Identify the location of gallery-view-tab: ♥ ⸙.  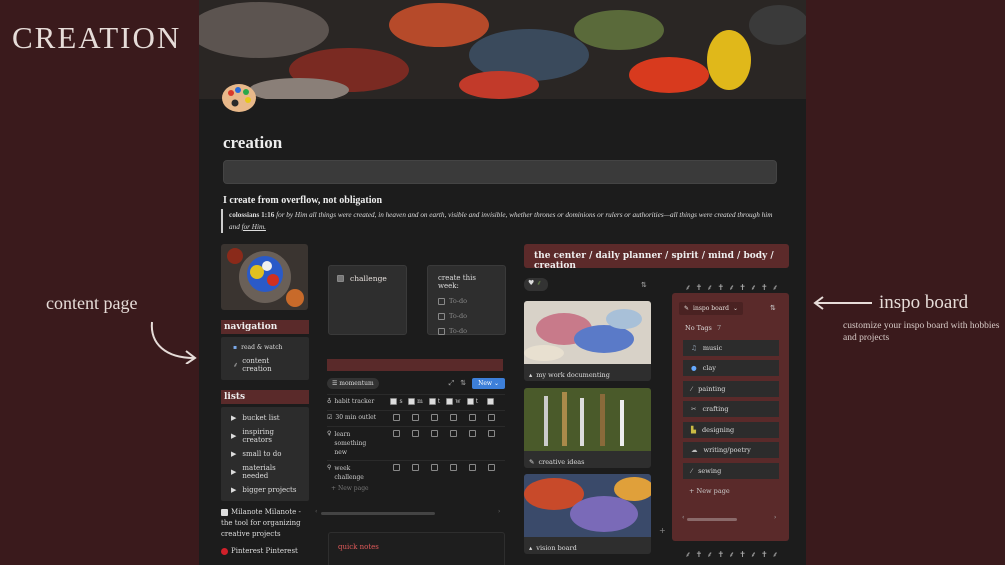
(536, 284).